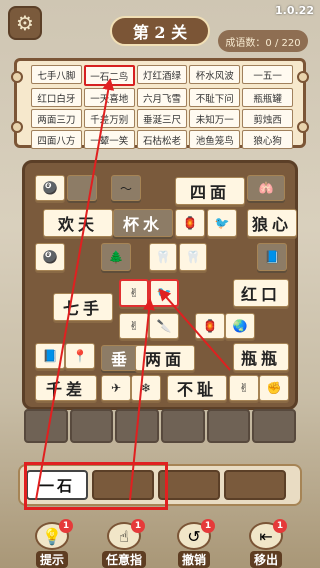 Image resolution: width=320 pixels, height=568 pixels. I want to click on knife-icon: 🔪, so click(164, 326).